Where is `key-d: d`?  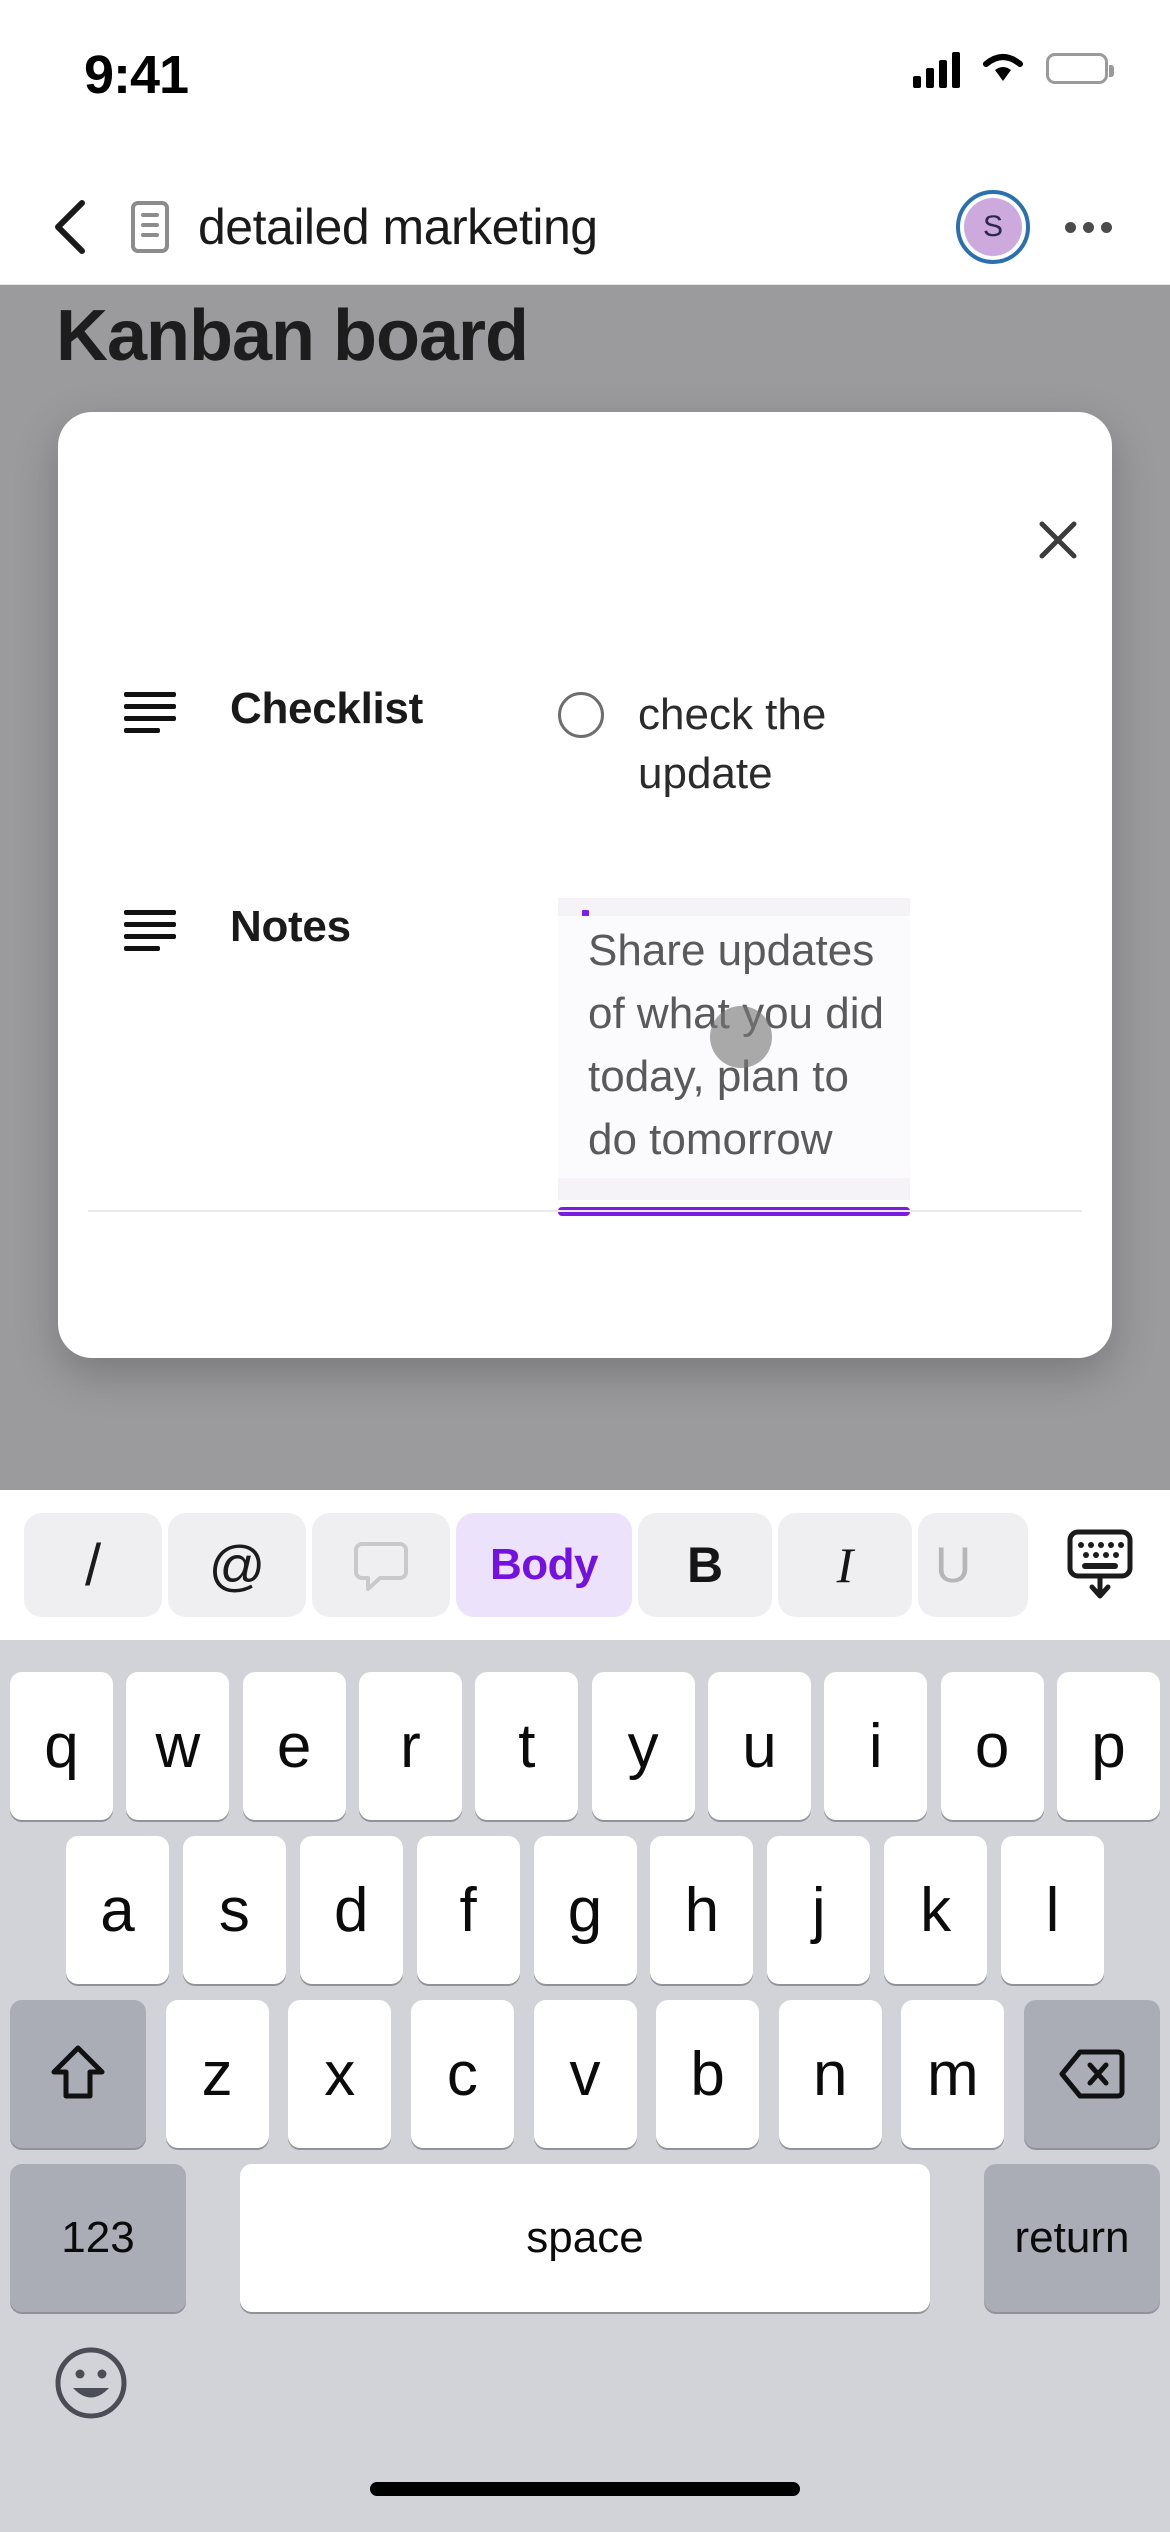 key-d: d is located at coordinates (351, 1910).